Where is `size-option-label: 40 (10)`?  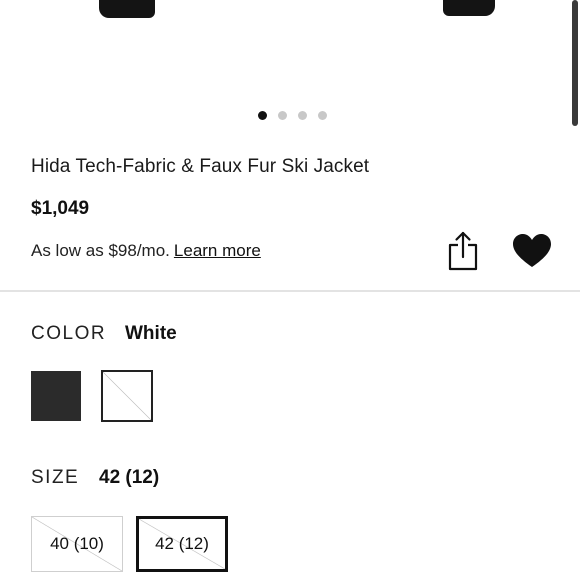
size-option-label: 40 (10) is located at coordinates (77, 543).